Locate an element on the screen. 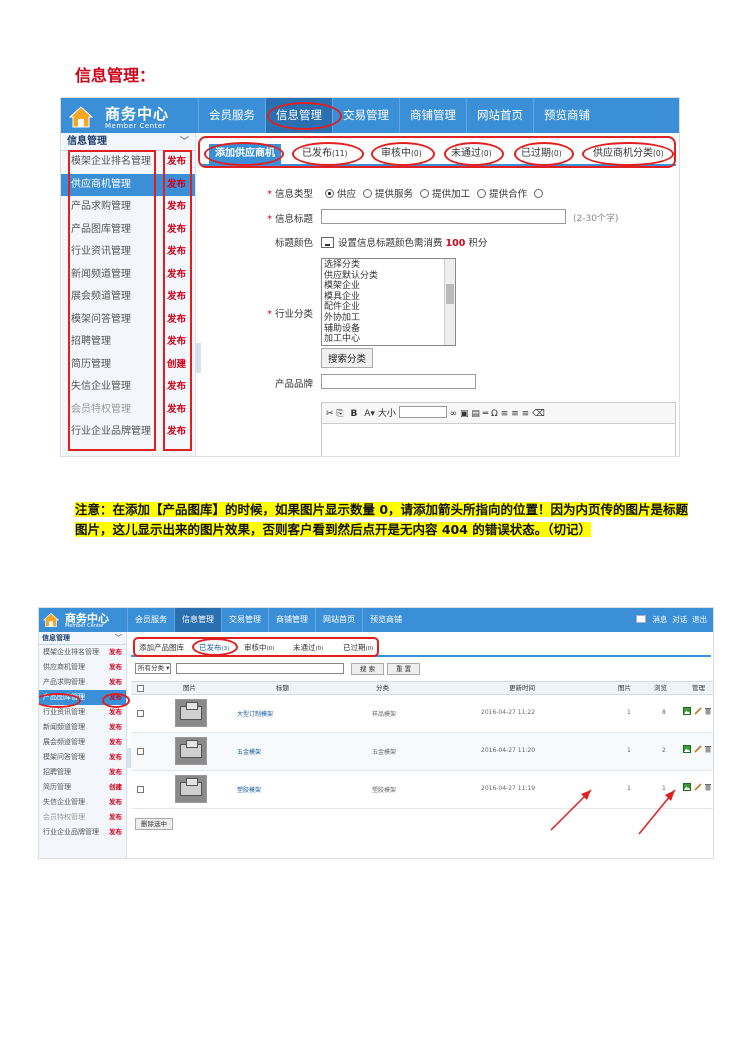  radio-service is located at coordinates (368, 193).